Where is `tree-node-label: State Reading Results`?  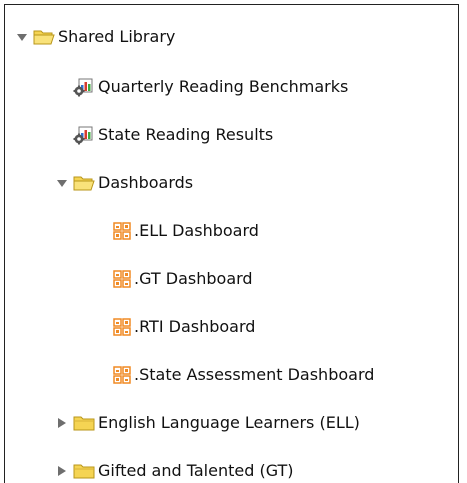 tree-node-label: State Reading Results is located at coordinates (186, 134).